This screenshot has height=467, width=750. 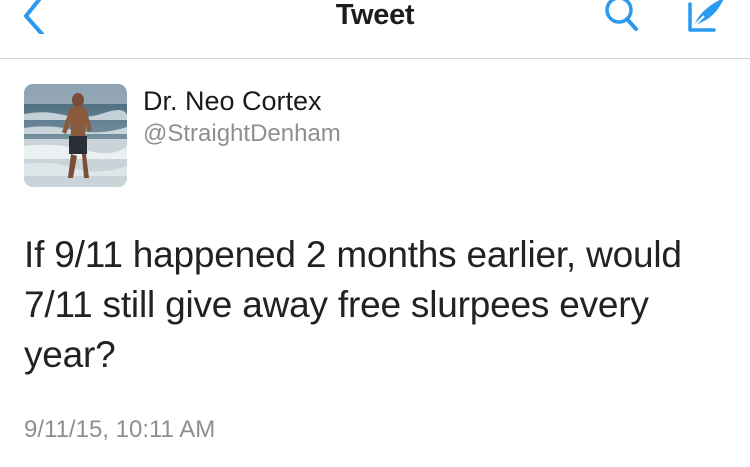 I want to click on author-avatar, so click(x=75, y=135).